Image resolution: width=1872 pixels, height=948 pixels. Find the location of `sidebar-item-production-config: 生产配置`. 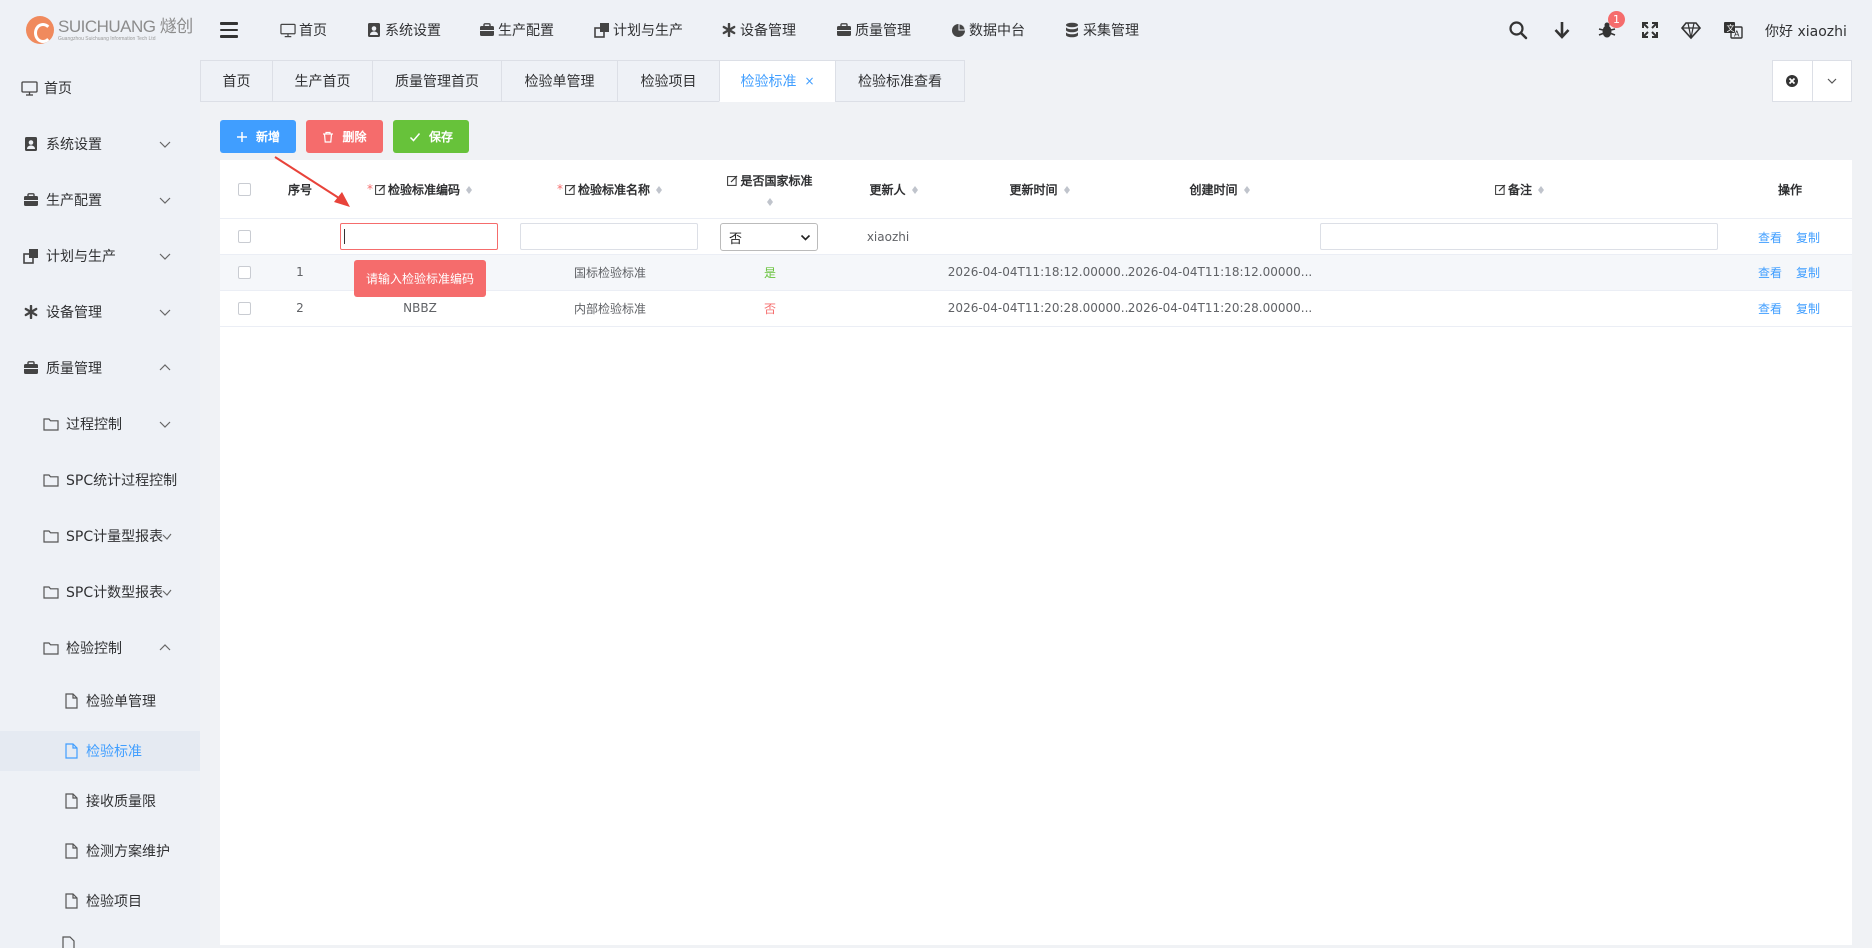

sidebar-item-production-config: 生产配置 is located at coordinates (100, 200).